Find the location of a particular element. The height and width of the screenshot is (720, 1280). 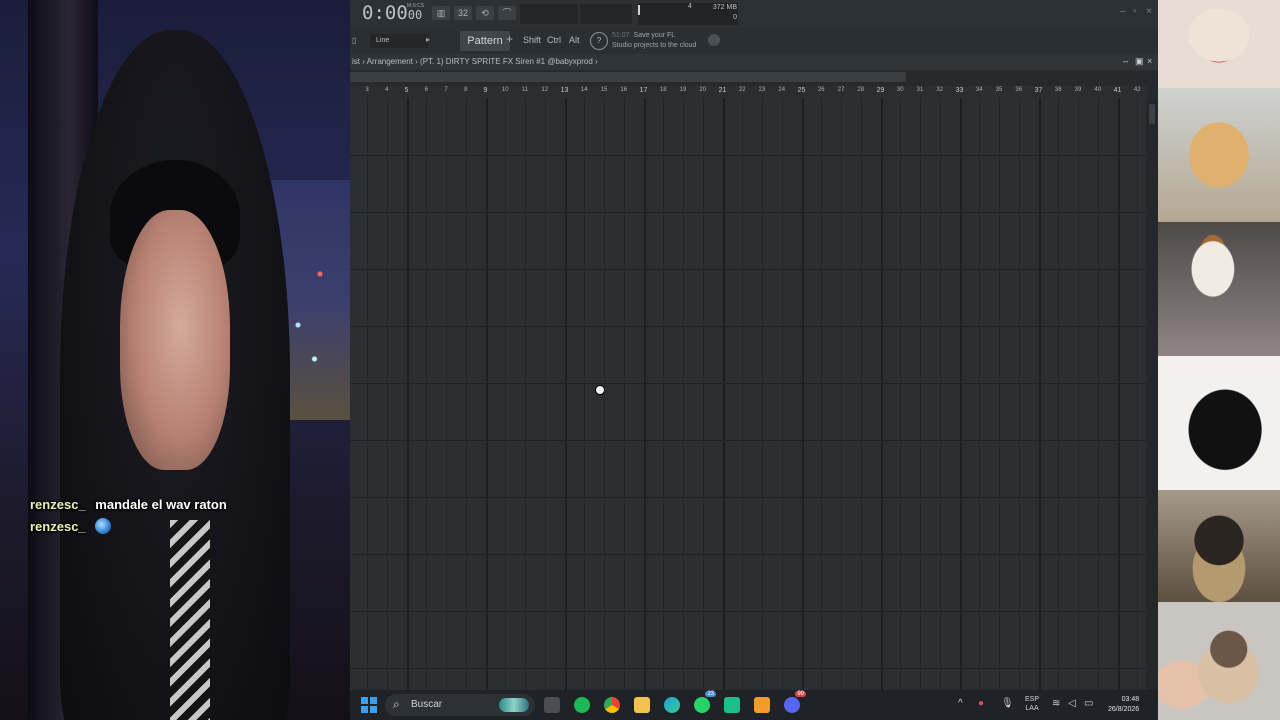

ruler-label: 17 is located at coordinates (643, 90).